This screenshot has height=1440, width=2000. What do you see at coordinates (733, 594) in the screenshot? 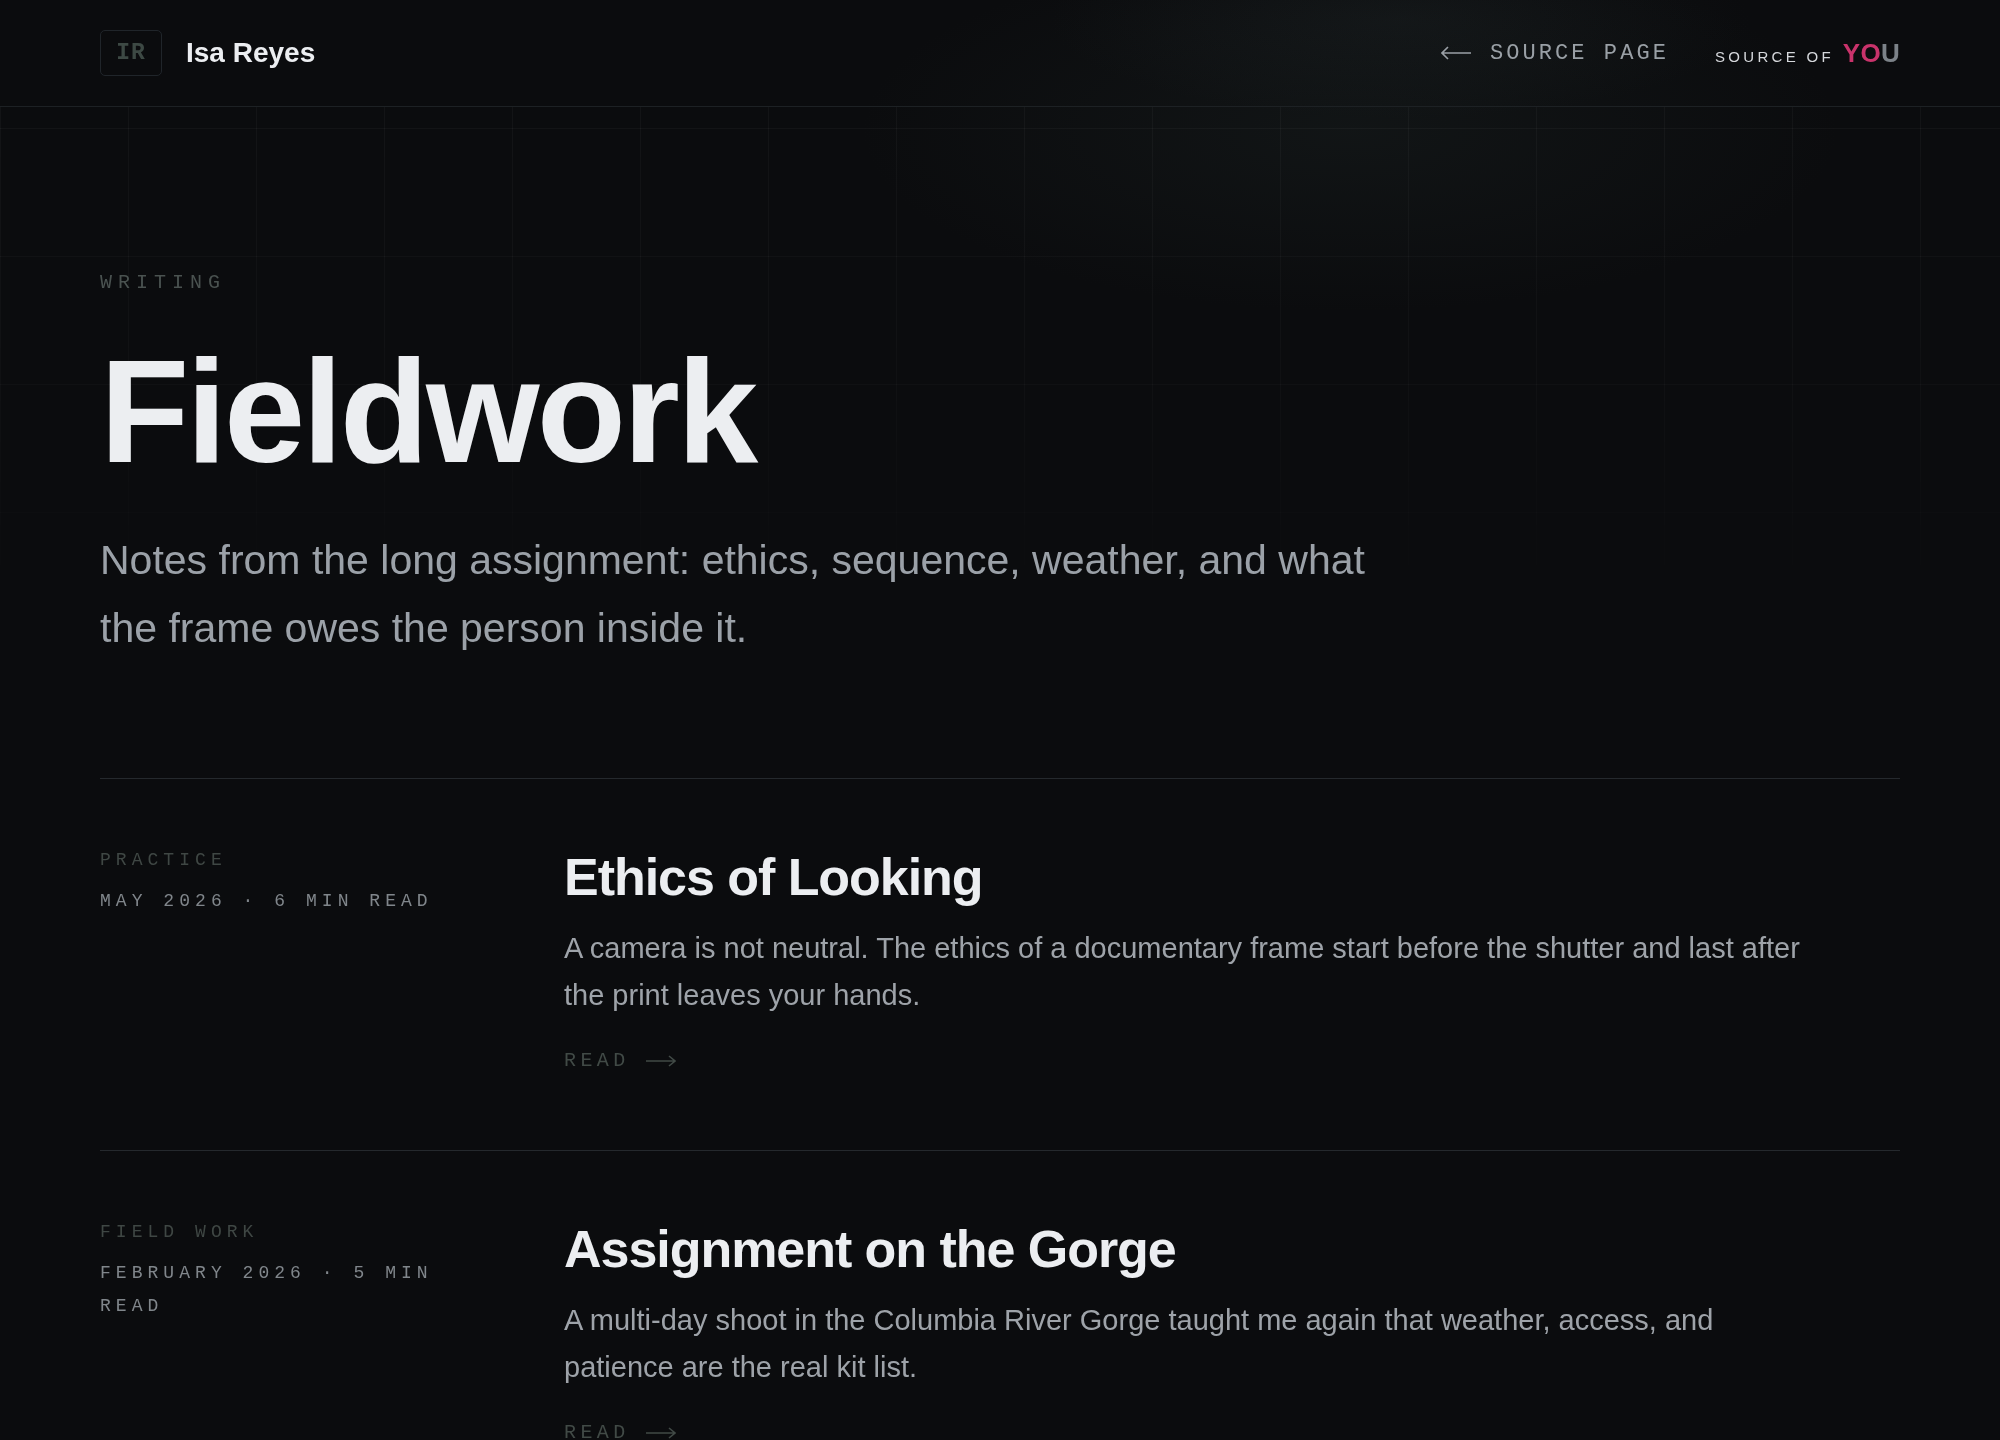
I see `page-intro: Notes from the long assignment: ethics, sequence, weather, and what the frame owes the person inside it.` at bounding box center [733, 594].